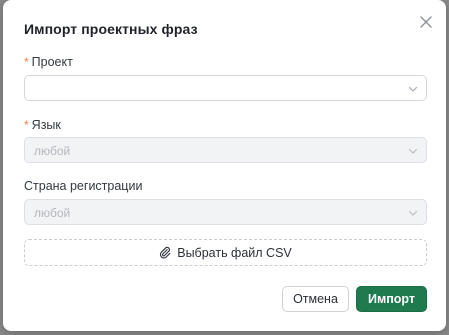 This screenshot has height=335, width=449. What do you see at coordinates (391, 299) in the screenshot?
I see `import-button: Импорт` at bounding box center [391, 299].